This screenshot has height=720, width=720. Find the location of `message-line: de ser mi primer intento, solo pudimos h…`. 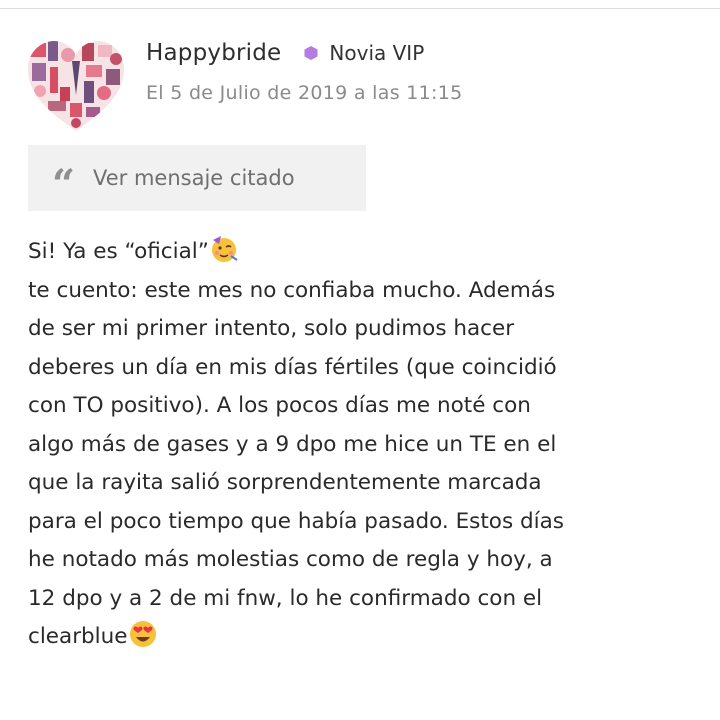

message-line: de ser mi primer intento, solo pudimos h… is located at coordinates (271, 328).